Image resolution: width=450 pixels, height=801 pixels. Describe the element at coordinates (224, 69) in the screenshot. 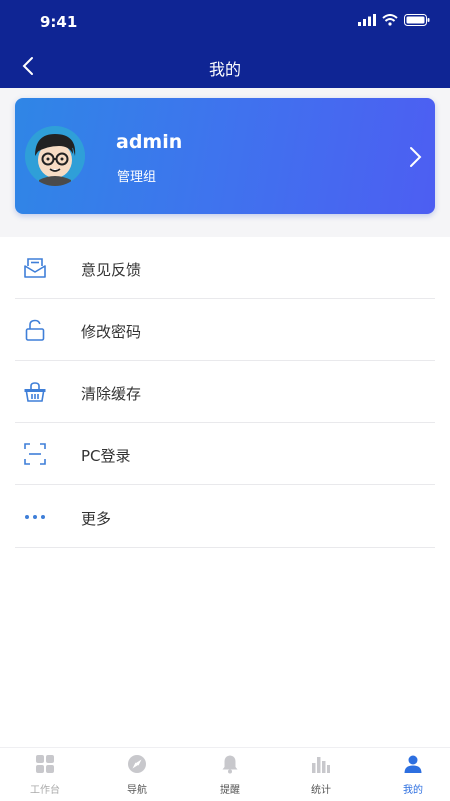

I see `page-title: 我的` at that location.